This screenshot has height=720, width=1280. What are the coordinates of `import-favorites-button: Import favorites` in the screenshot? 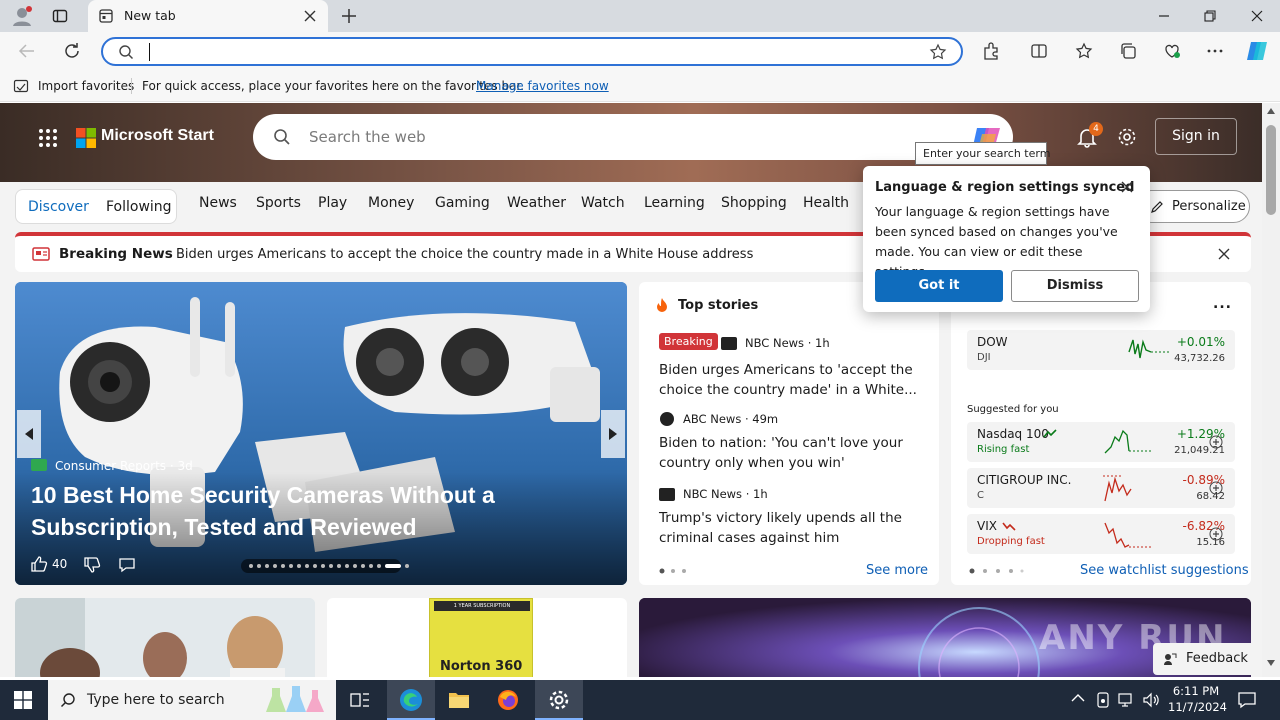 It's located at (86, 86).